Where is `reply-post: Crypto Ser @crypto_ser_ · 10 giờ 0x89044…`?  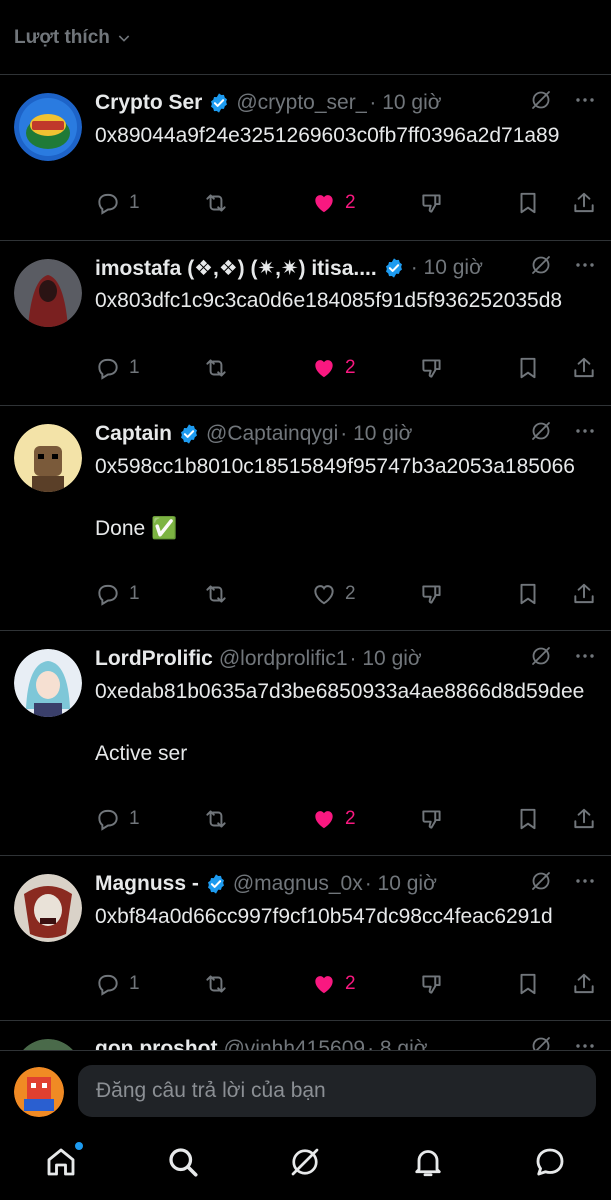
reply-post: Crypto Ser @crypto_ser_ · 10 giờ 0x89044… is located at coordinates (305, 158).